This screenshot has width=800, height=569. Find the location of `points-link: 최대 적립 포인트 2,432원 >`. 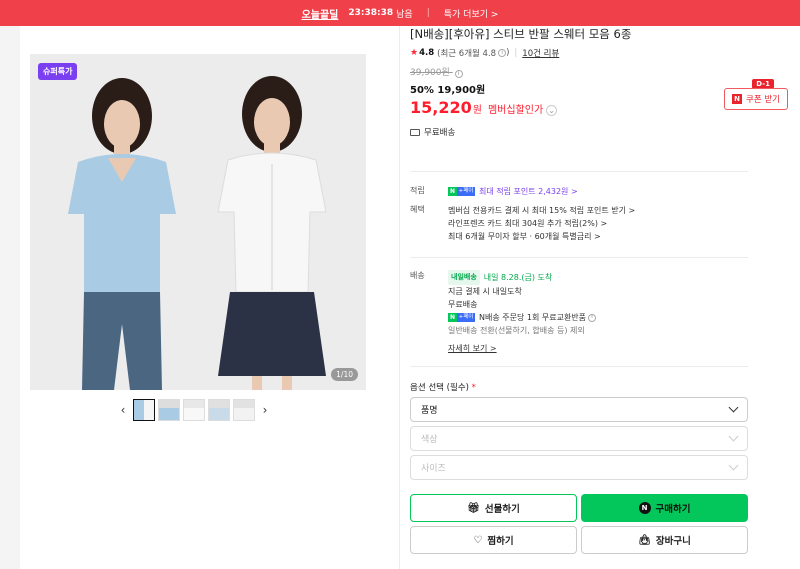

points-link: 최대 적립 포인트 2,432원 > is located at coordinates (528, 191).